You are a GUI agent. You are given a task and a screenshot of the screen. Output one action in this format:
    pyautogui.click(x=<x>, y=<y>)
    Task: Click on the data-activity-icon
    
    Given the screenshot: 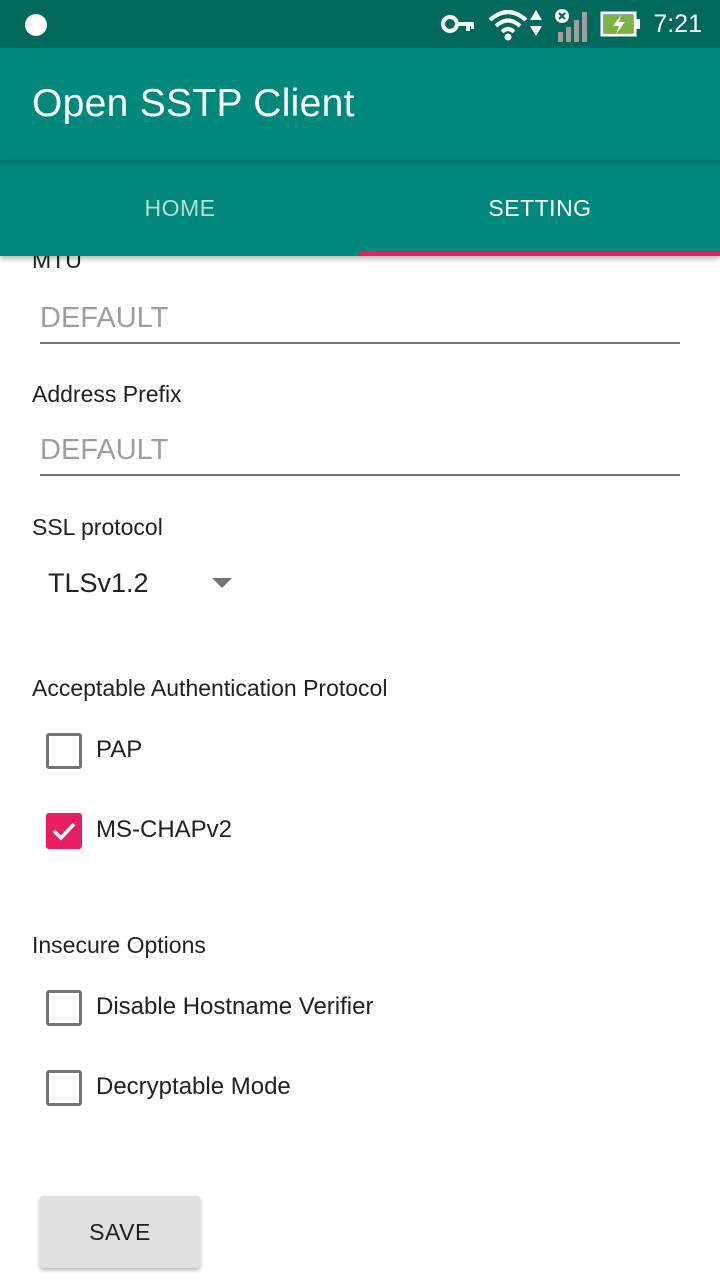 What is the action you would take?
    pyautogui.click(x=536, y=23)
    